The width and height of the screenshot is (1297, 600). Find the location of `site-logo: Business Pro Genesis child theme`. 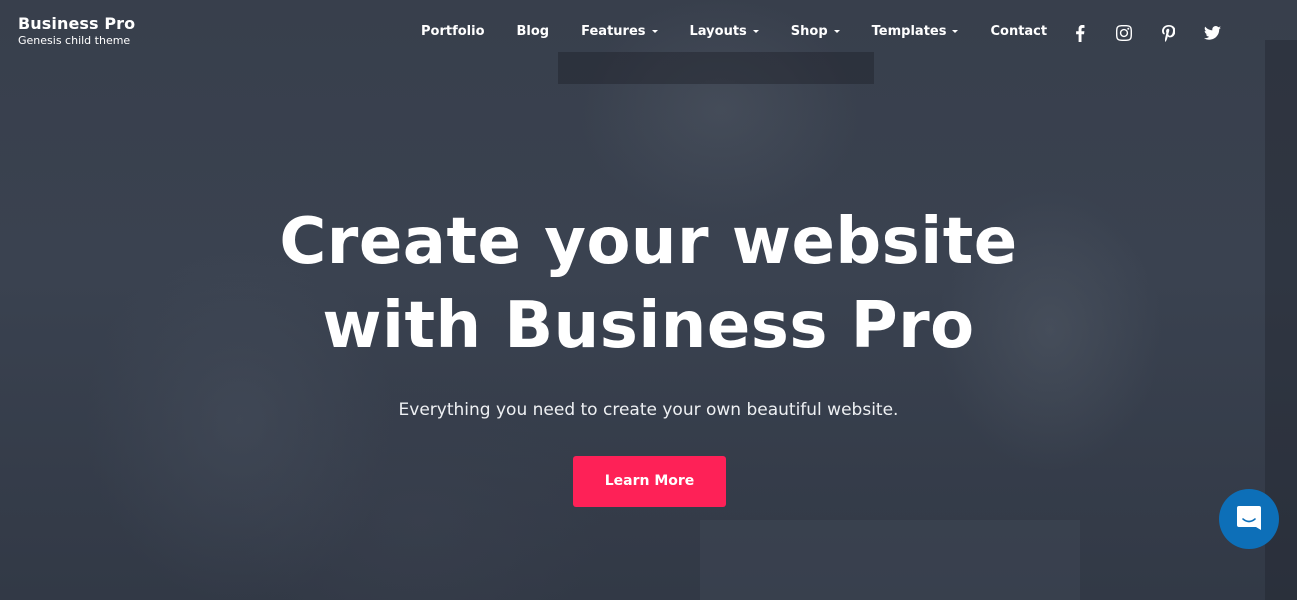

site-logo: Business Pro Genesis child theme is located at coordinates (76, 30).